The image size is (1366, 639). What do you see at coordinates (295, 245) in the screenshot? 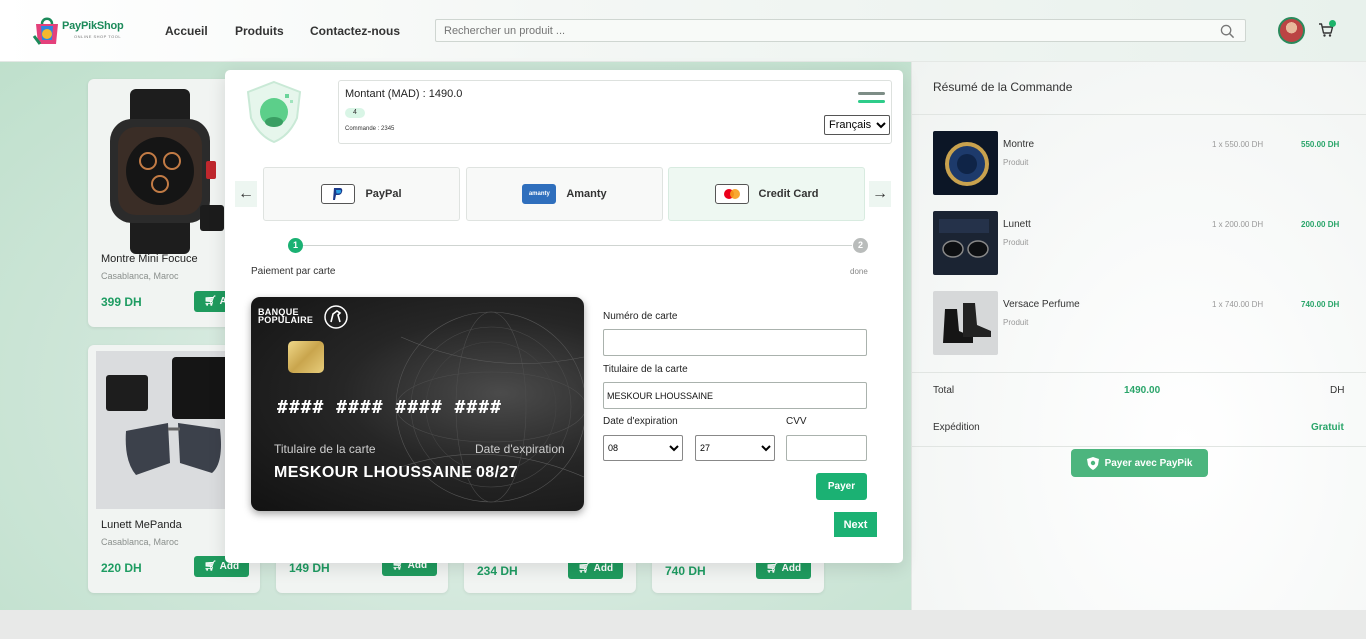
I see `step-1-indicator: 1` at bounding box center [295, 245].